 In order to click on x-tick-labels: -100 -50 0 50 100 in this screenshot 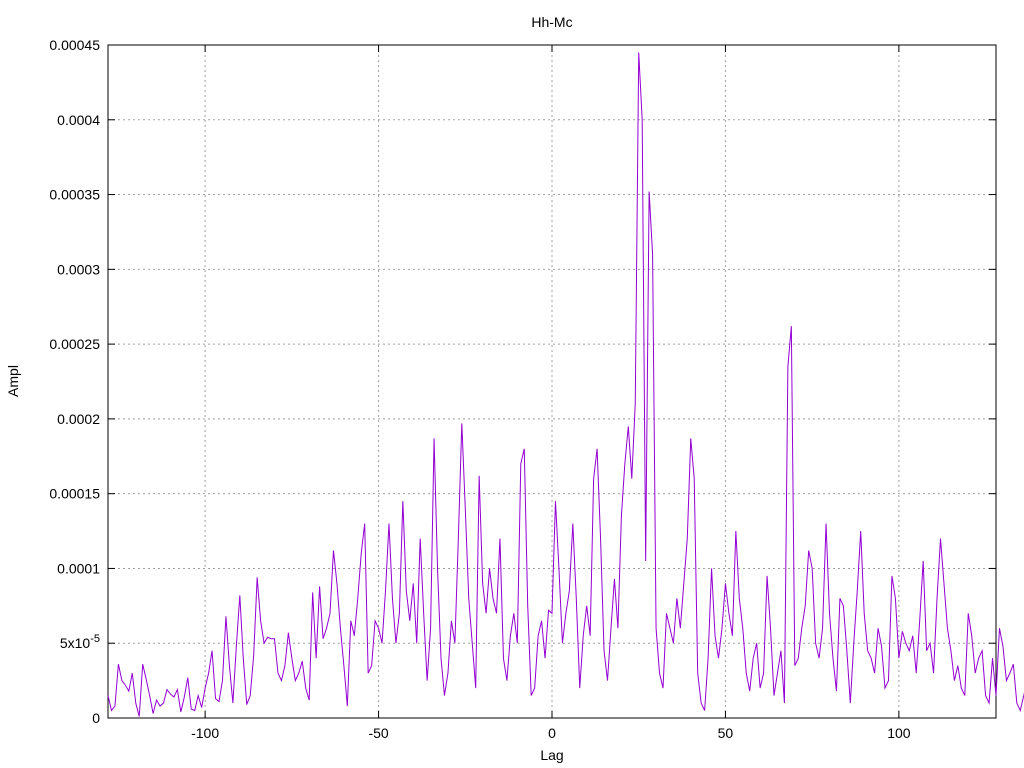, I will do `click(551, 733)`.